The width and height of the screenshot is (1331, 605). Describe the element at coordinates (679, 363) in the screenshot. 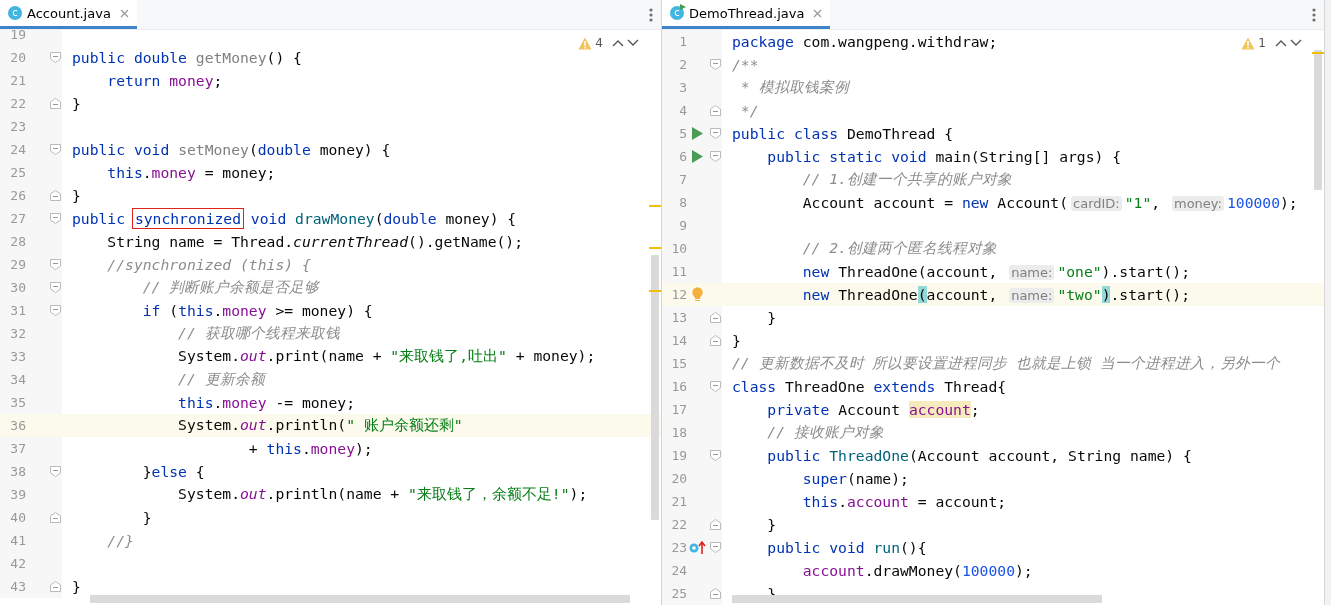

I see `line-number: 15` at that location.